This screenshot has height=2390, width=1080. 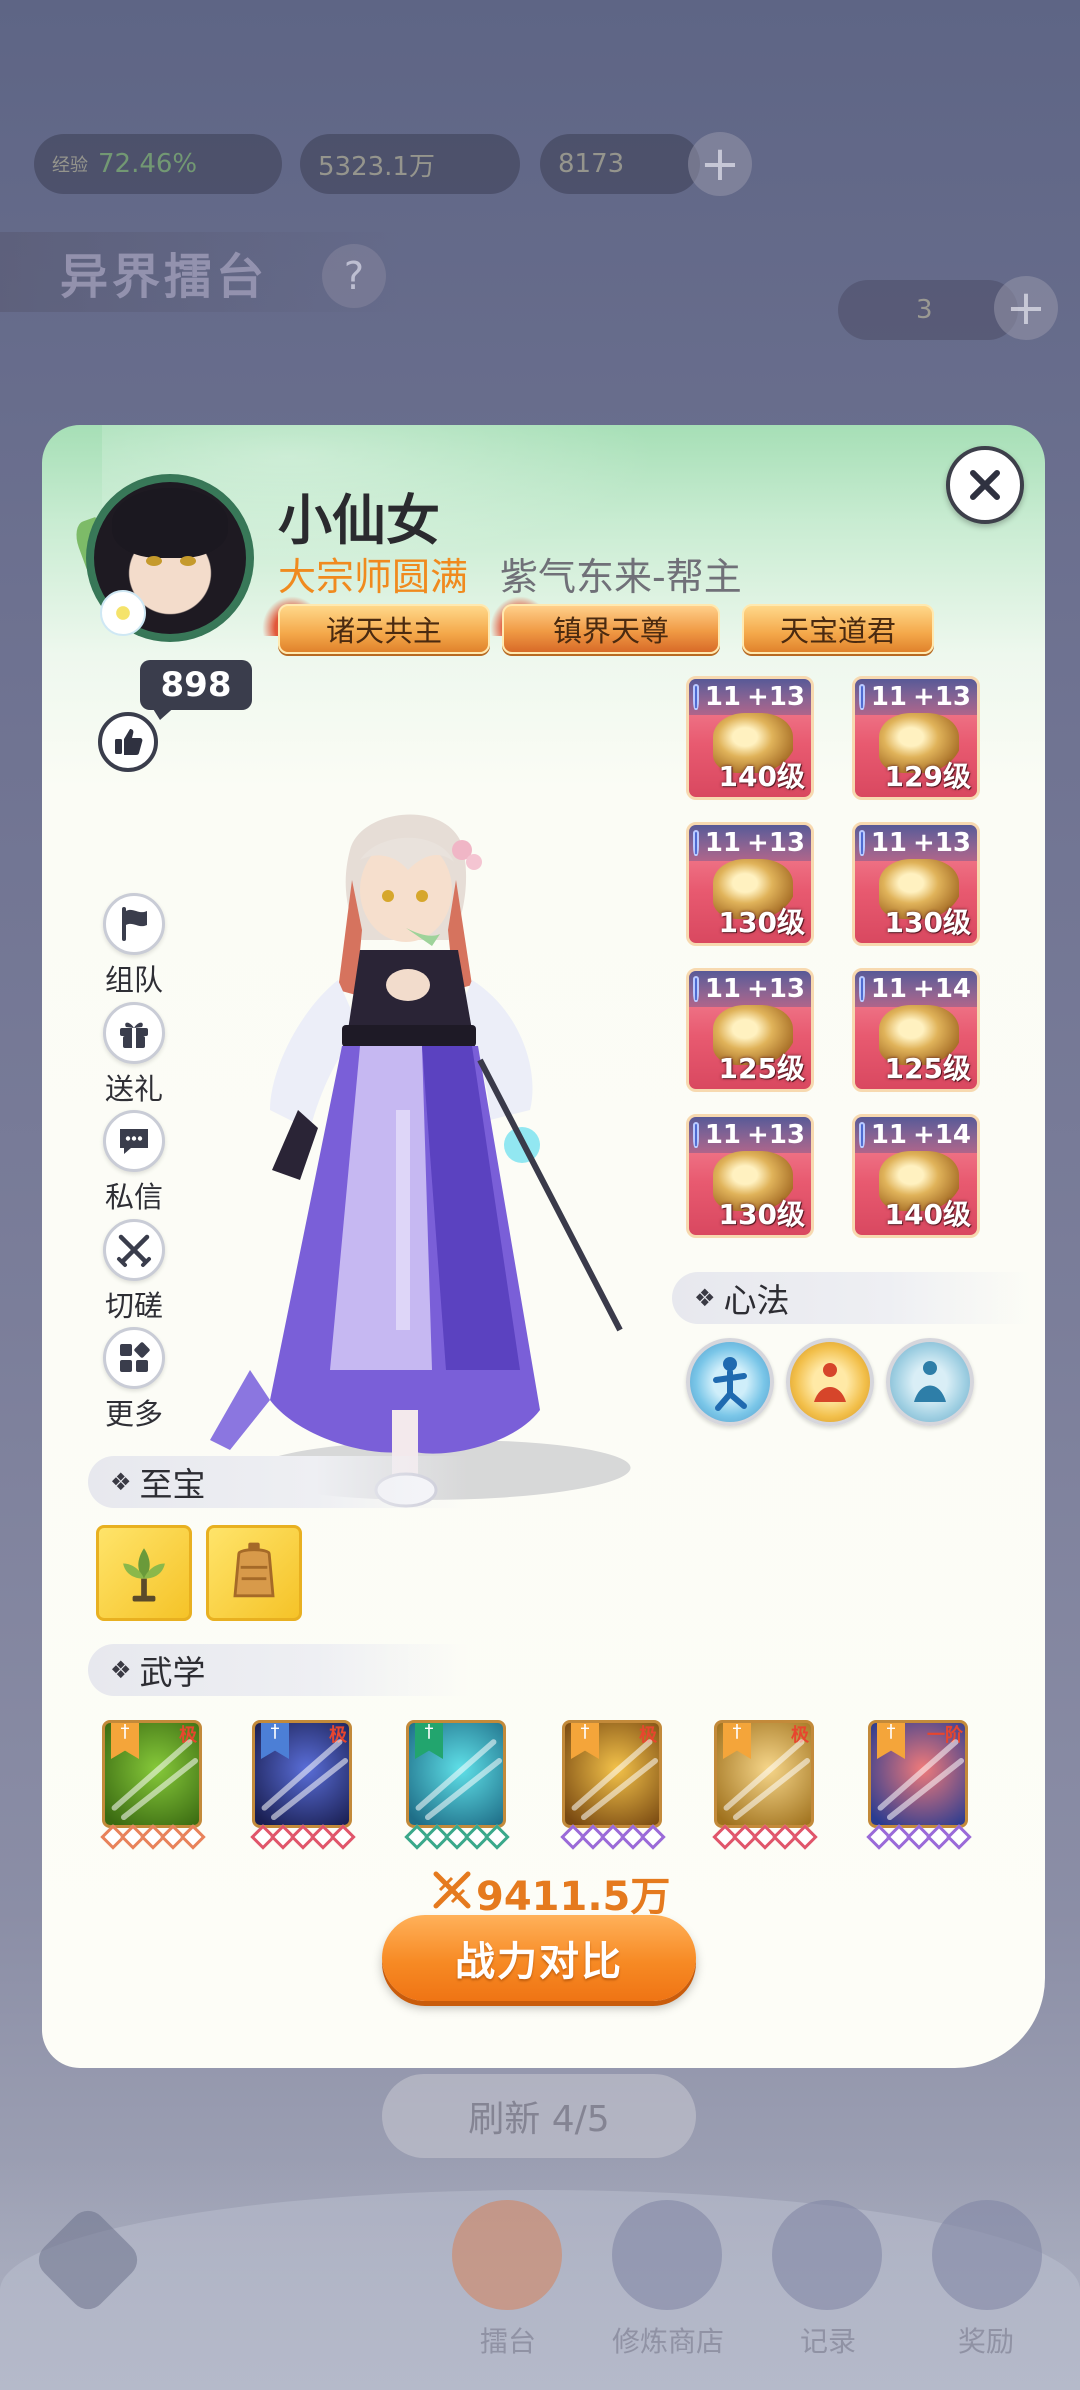 What do you see at coordinates (756, 1300) in the screenshot?
I see `heart-method-title: 心法` at bounding box center [756, 1300].